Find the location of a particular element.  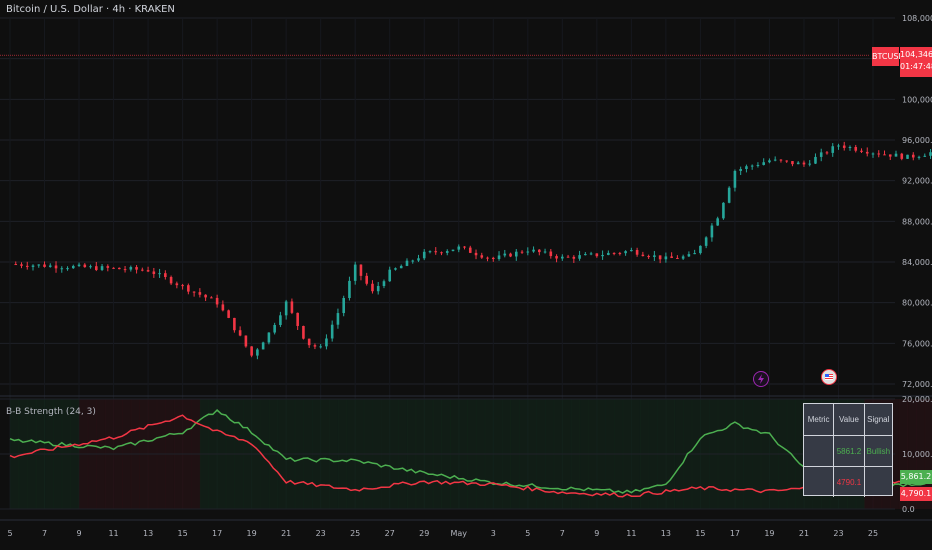

indicator-title: B-B Strength (24, 3) is located at coordinates (51, 412).